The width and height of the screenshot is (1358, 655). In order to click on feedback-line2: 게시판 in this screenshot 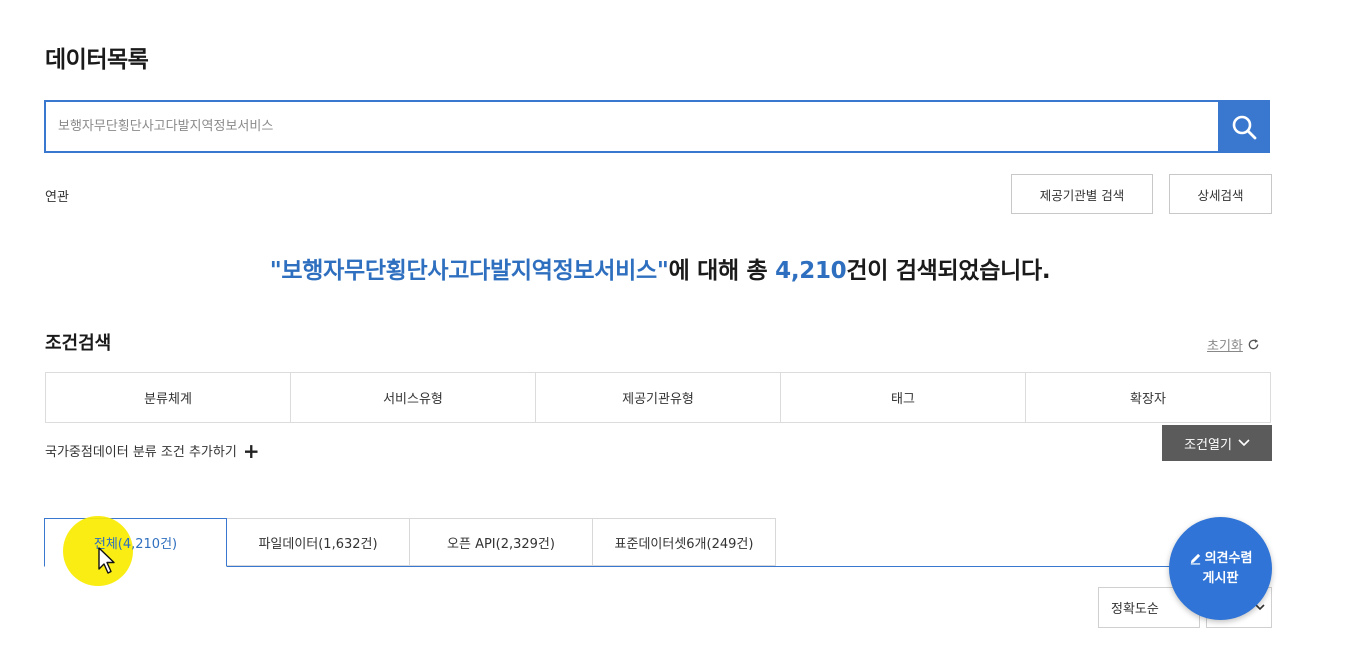, I will do `click(1220, 578)`.